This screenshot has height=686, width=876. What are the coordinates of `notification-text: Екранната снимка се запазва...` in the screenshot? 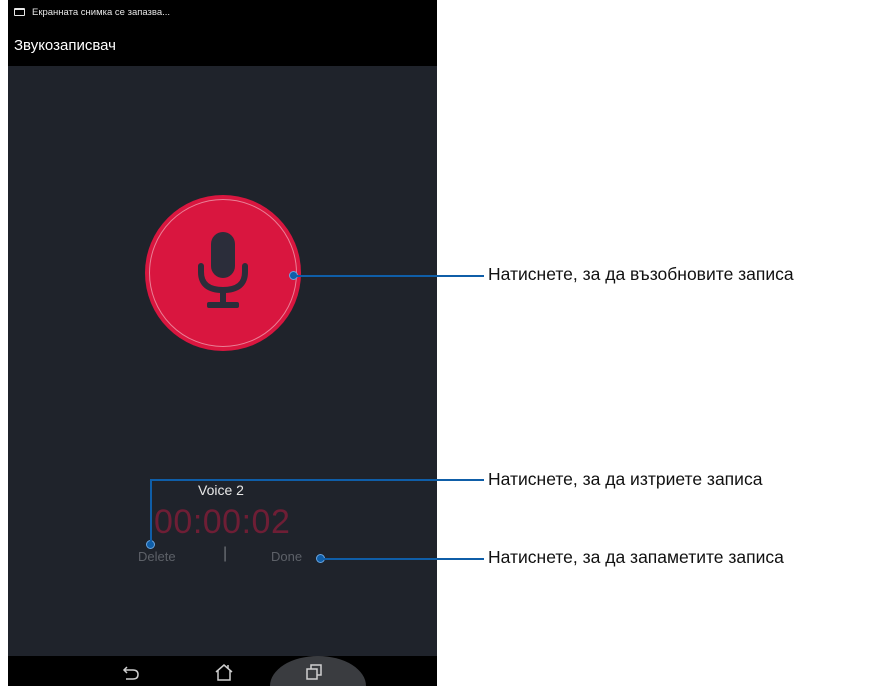 It's located at (101, 12).